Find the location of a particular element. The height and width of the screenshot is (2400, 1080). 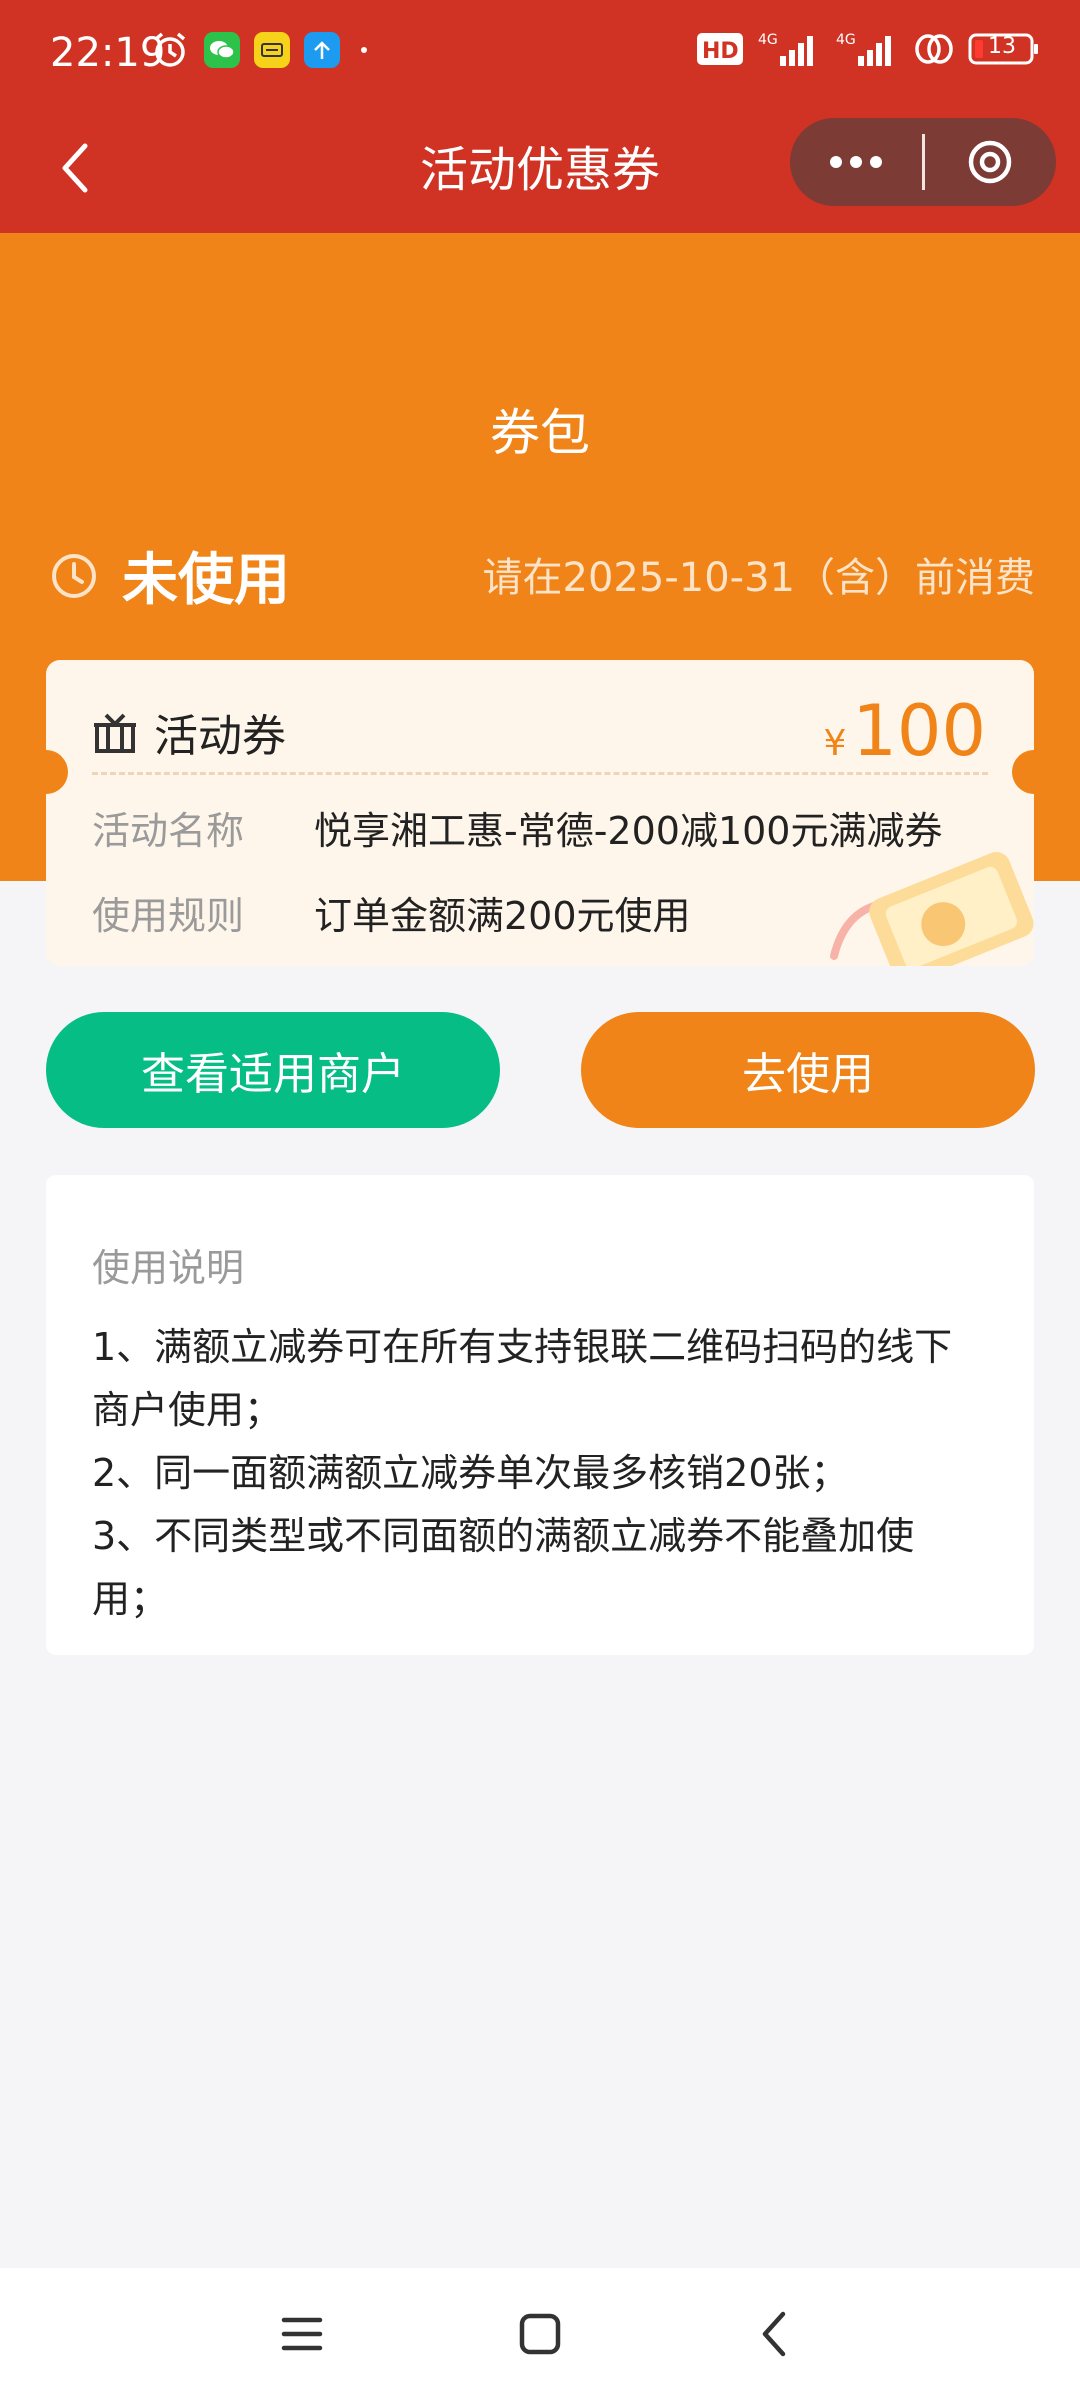

menu-button is located at coordinates (302, 2334).